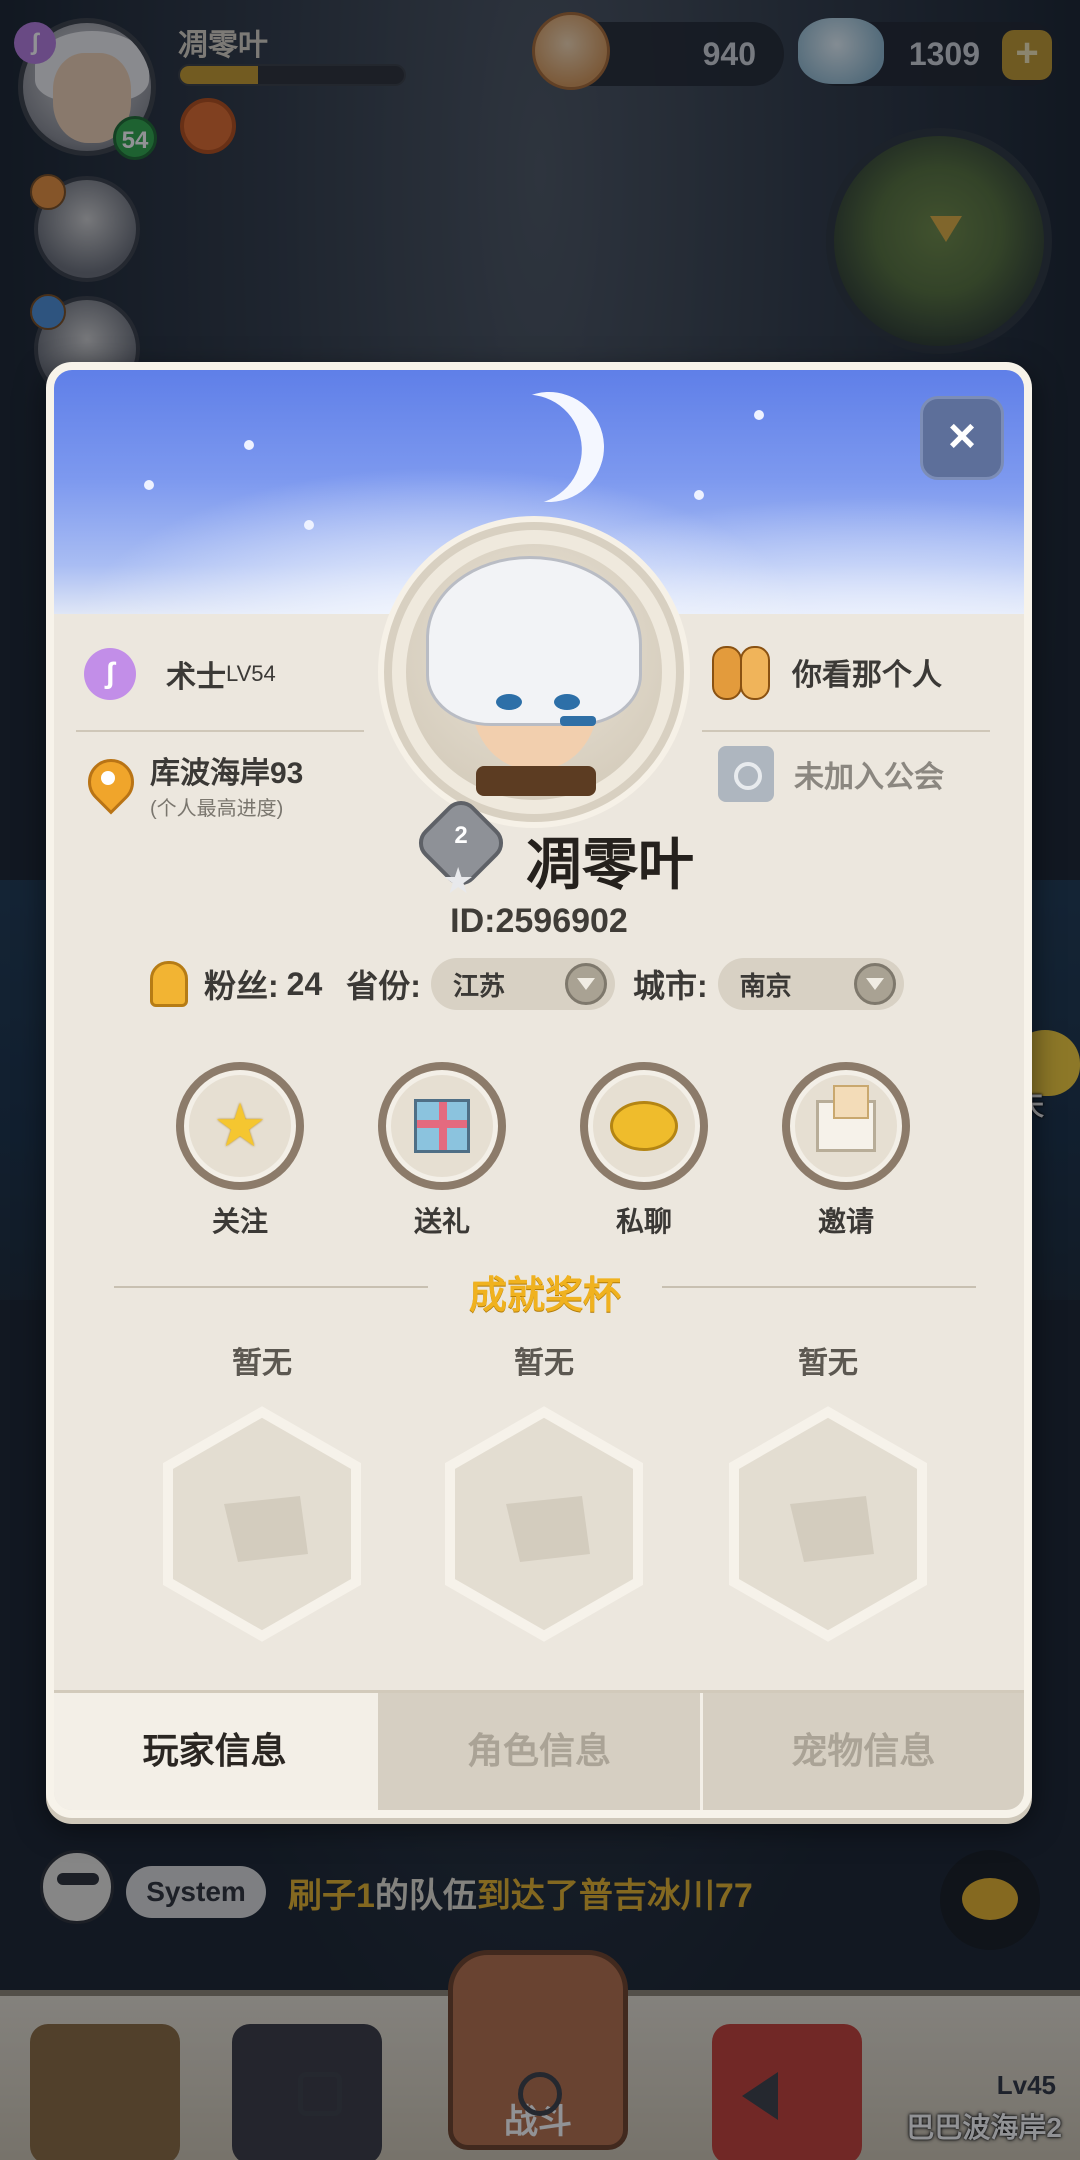 The image size is (1080, 2160). I want to click on location-info: 库波海岸93 (个人最高进度), so click(195, 784).